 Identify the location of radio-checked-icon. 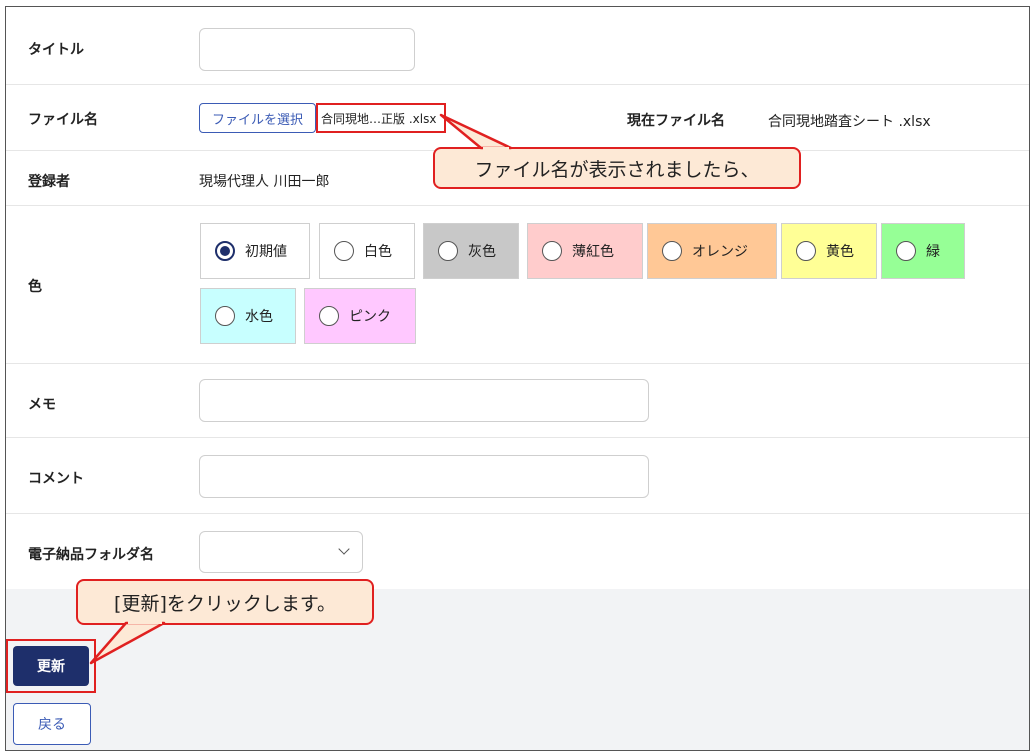
(225, 251).